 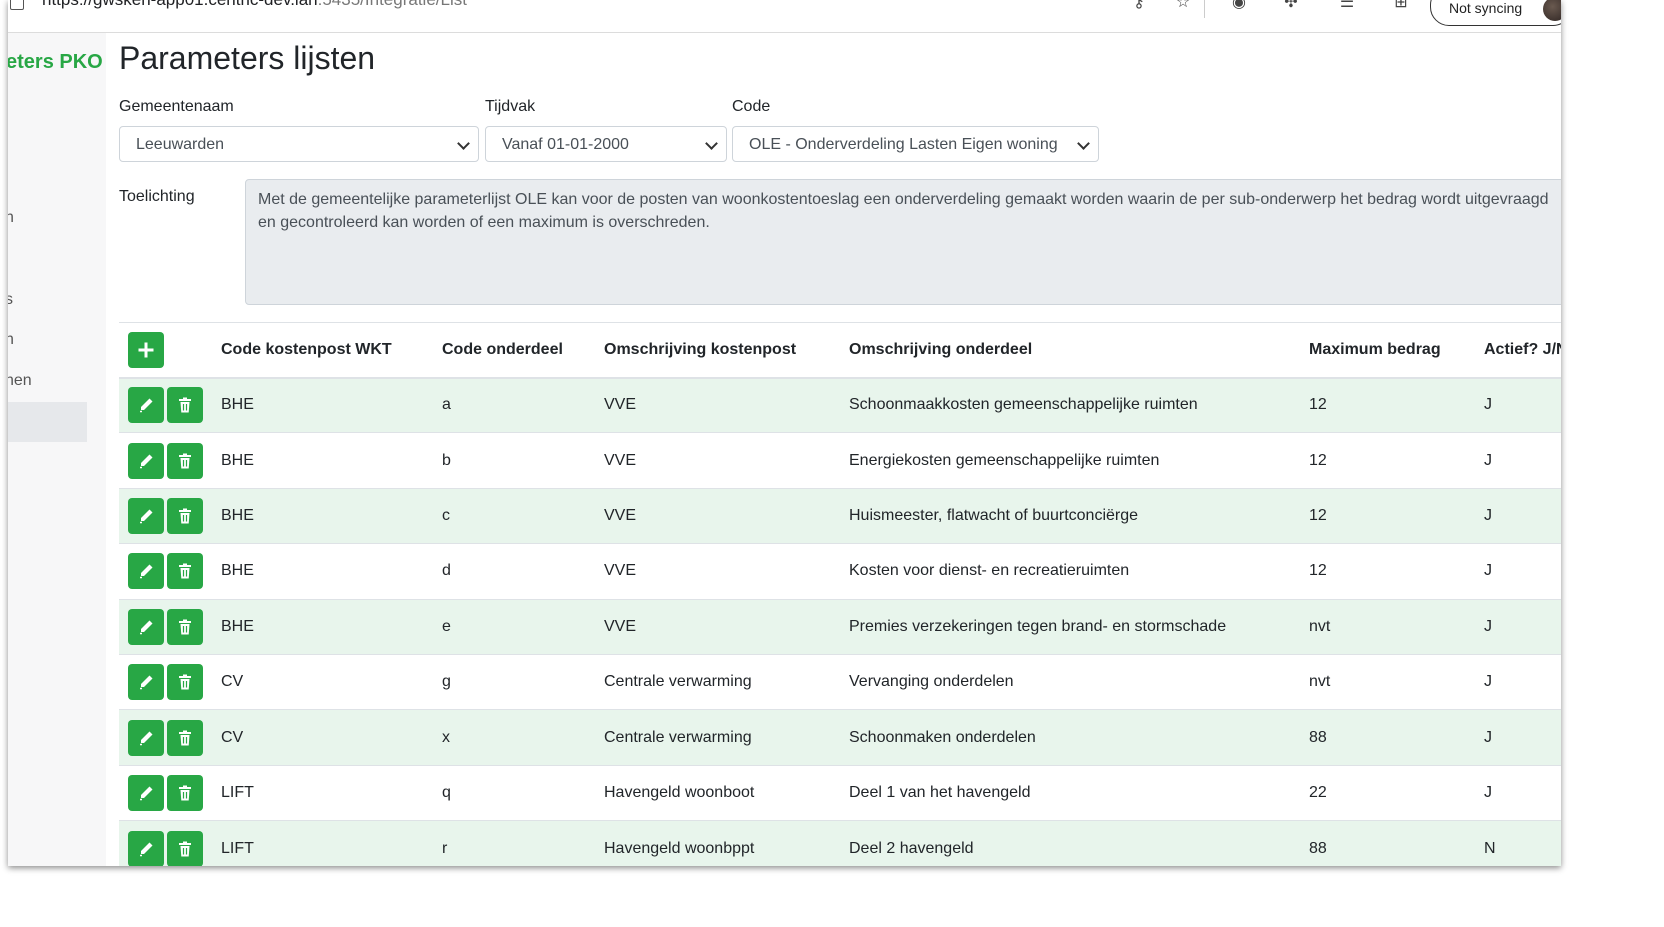 I want to click on header-omschrijving-onderdeel: Omschrijving onderdeel, so click(x=1079, y=350).